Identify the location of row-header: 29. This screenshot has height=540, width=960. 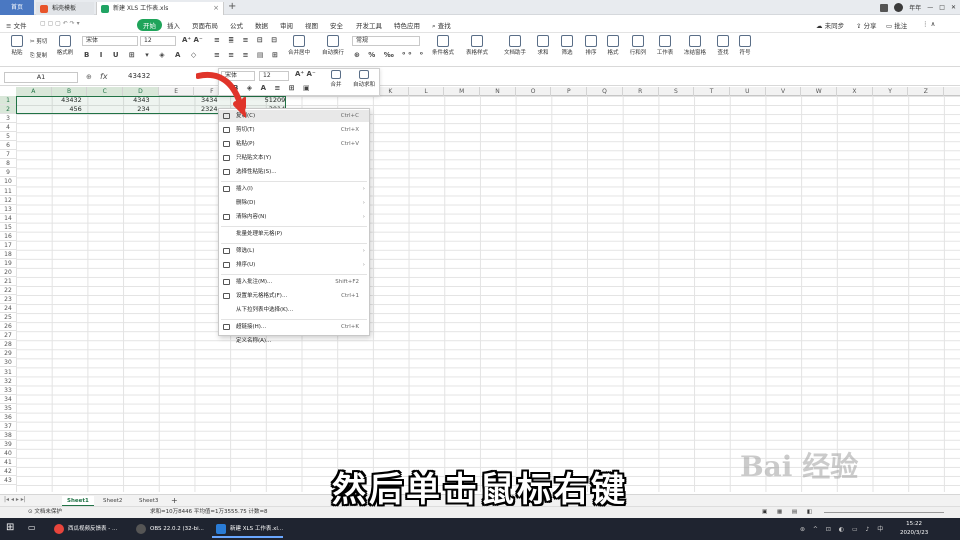
(8, 354).